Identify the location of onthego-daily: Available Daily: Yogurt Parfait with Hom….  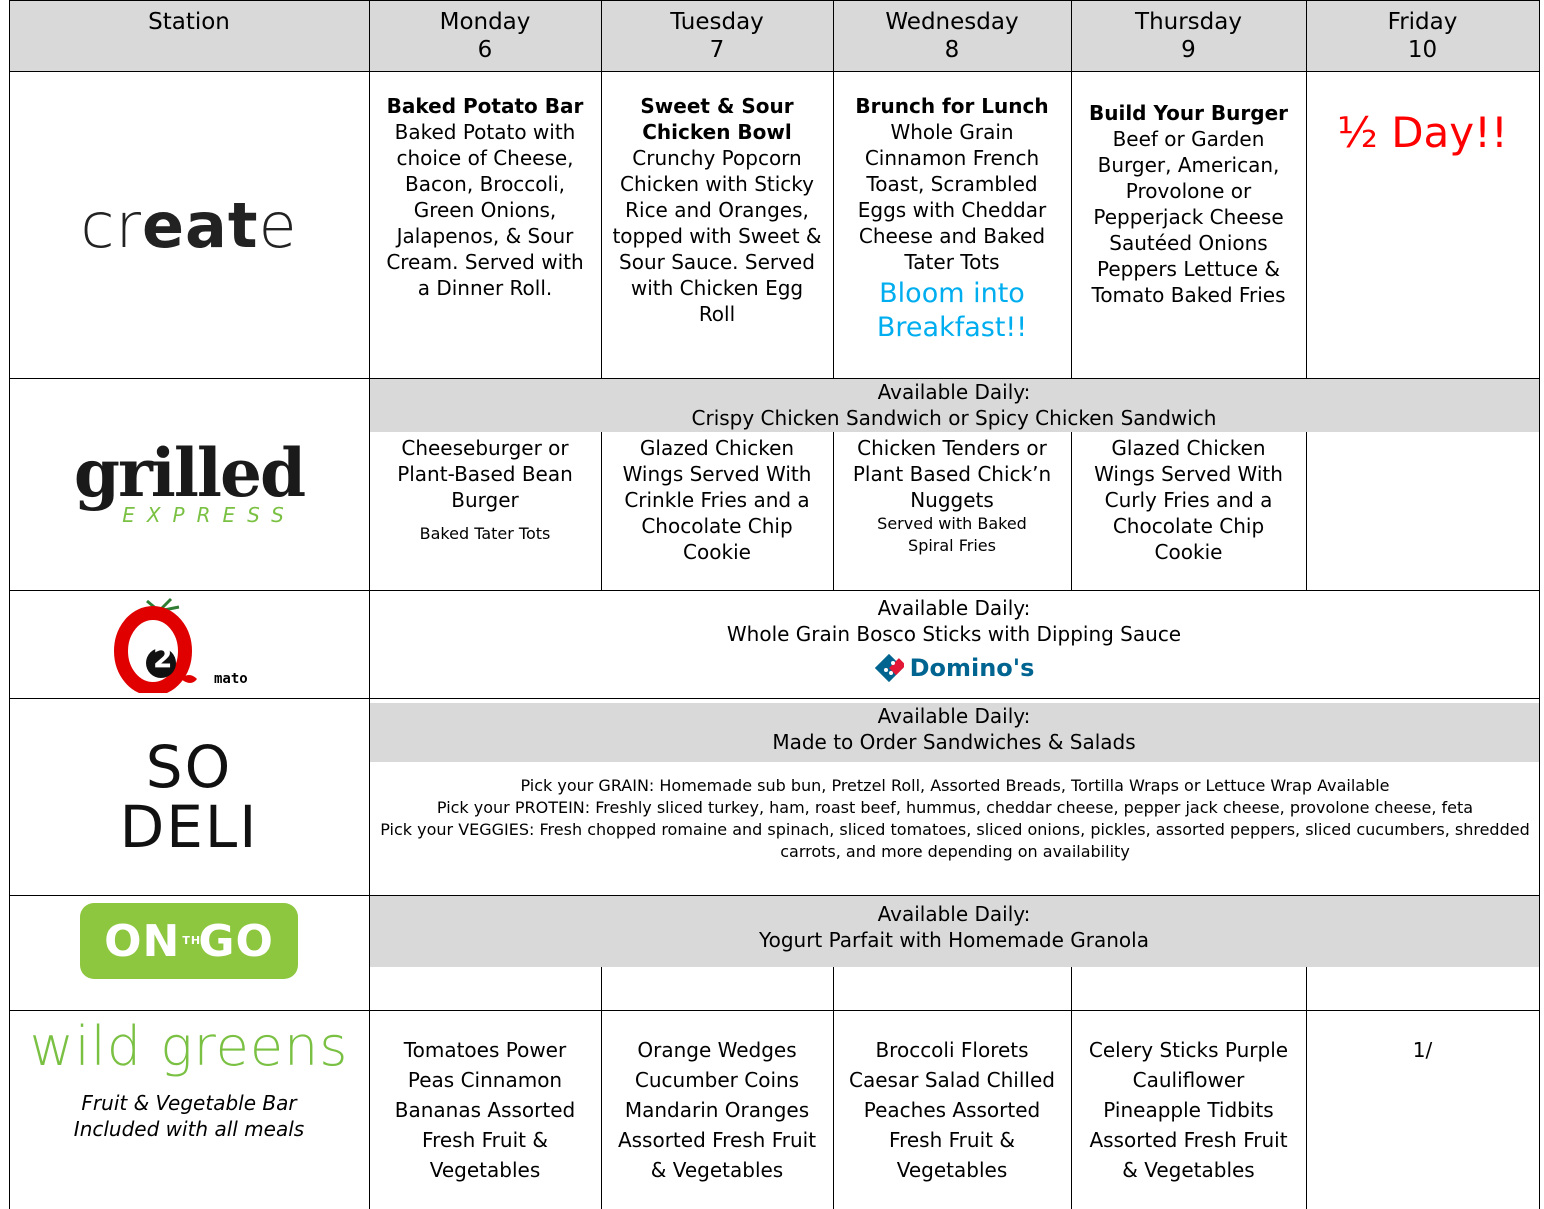
(954, 931).